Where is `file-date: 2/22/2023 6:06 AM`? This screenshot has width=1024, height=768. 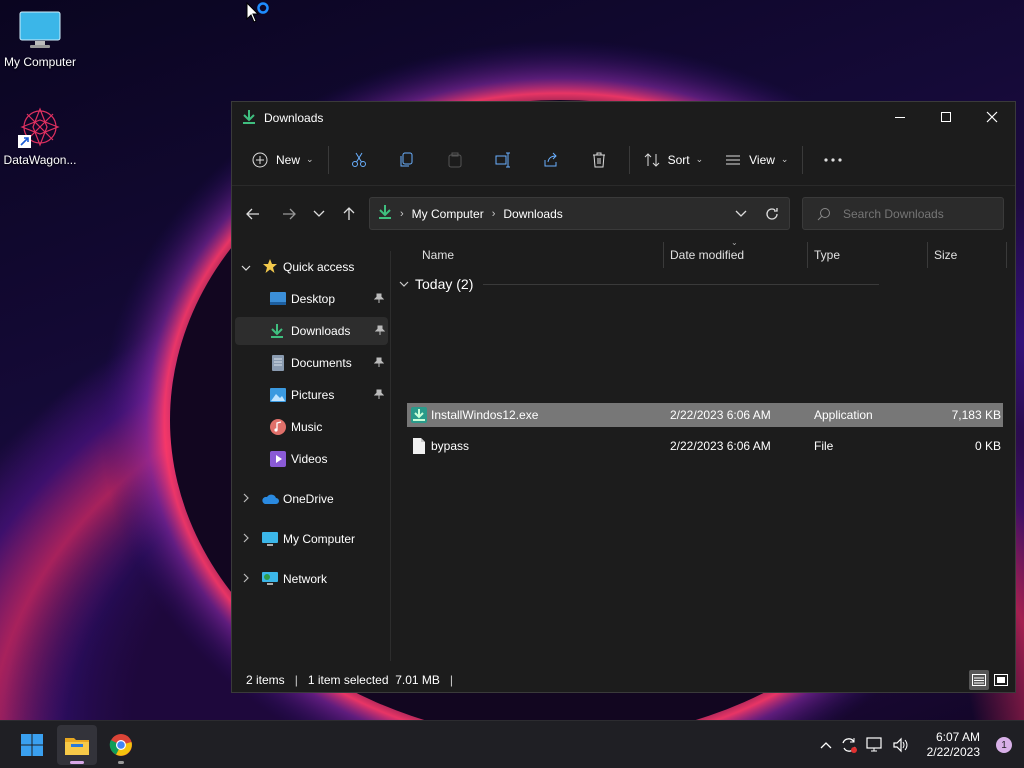
file-date: 2/22/2023 6:06 AM is located at coordinates (720, 446).